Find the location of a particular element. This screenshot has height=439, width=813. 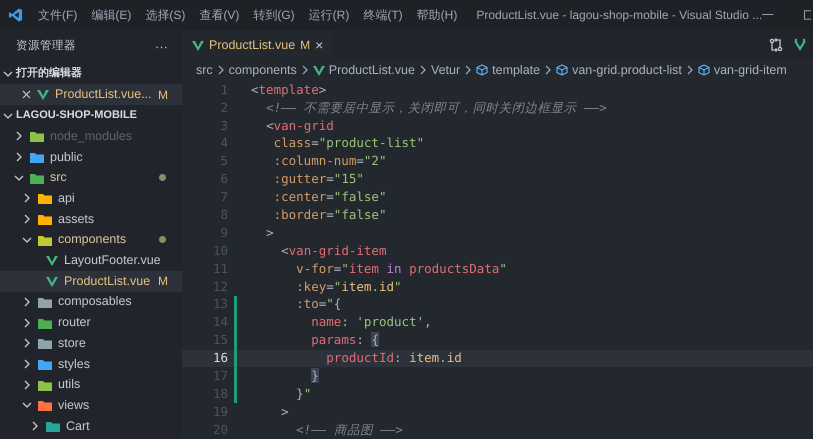

folder-name: src is located at coordinates (58, 177).